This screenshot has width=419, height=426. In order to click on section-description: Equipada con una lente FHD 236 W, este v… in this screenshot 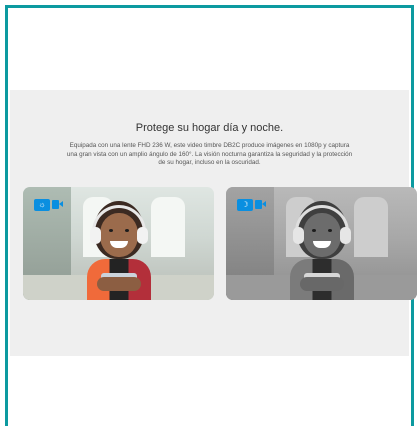, I will do `click(209, 154)`.